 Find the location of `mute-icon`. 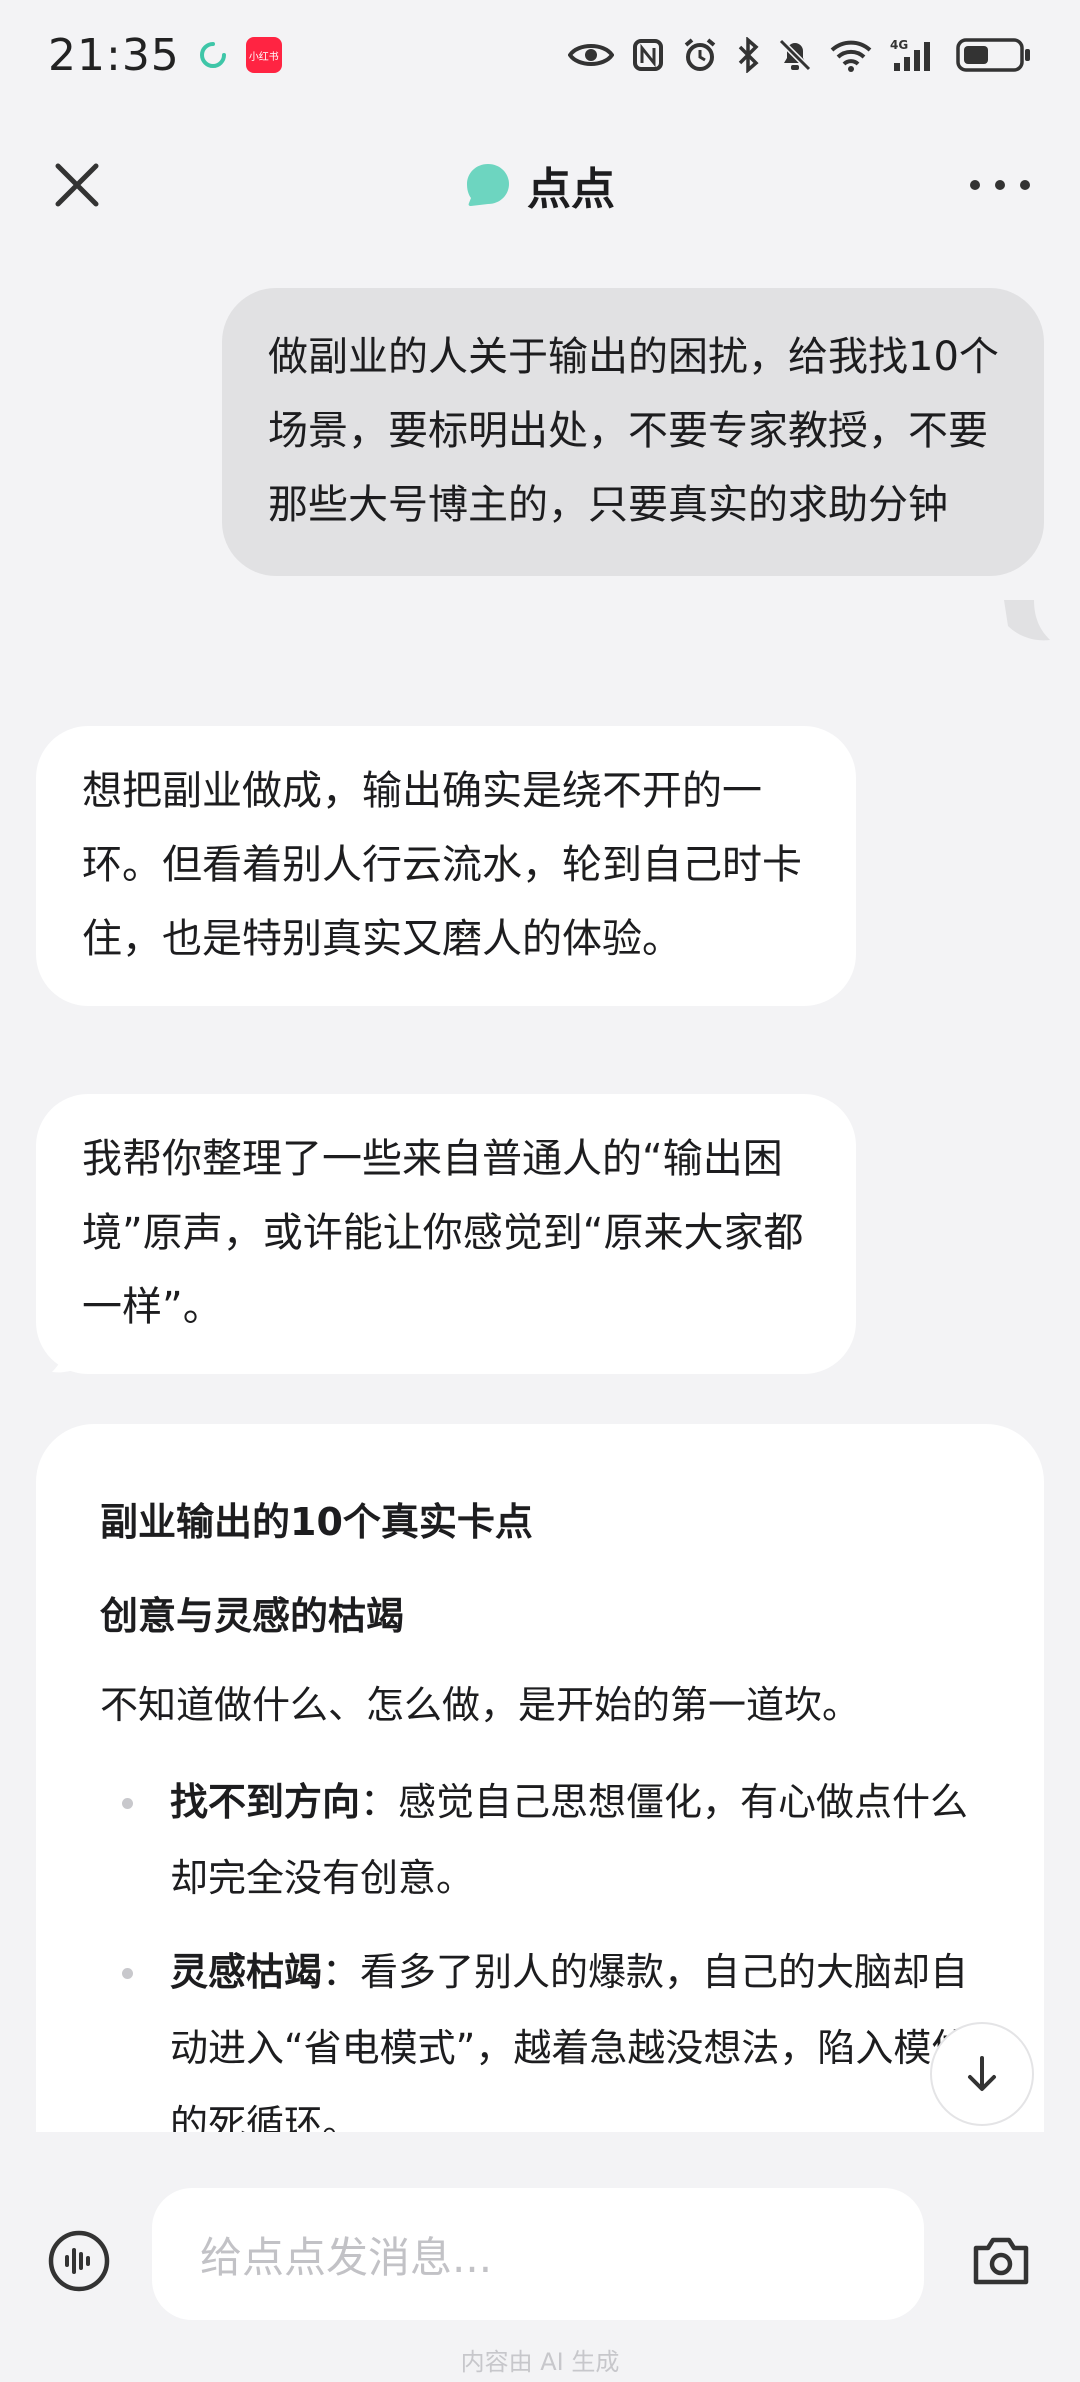

mute-icon is located at coordinates (795, 55).